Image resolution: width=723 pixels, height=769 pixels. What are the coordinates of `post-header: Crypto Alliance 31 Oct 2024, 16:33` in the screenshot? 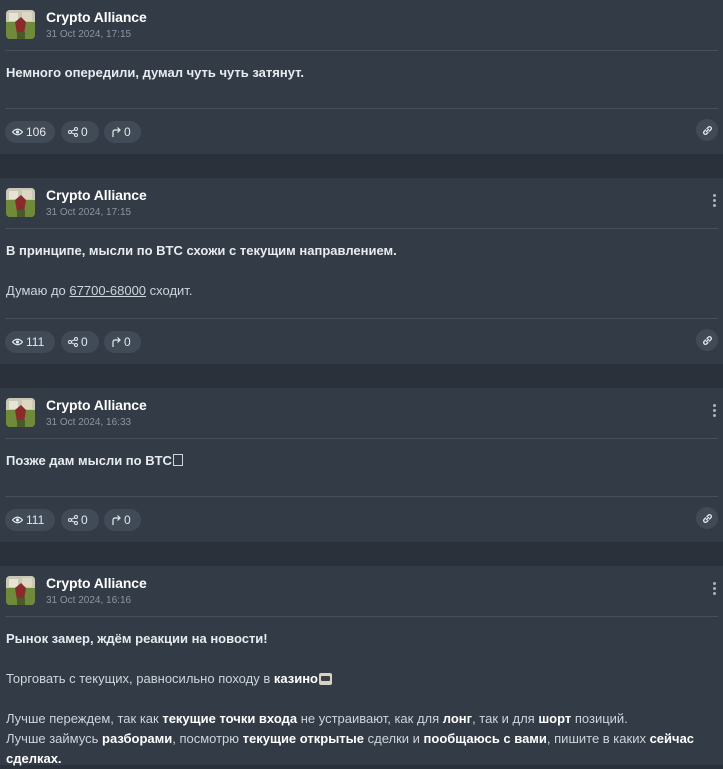 It's located at (361, 413).